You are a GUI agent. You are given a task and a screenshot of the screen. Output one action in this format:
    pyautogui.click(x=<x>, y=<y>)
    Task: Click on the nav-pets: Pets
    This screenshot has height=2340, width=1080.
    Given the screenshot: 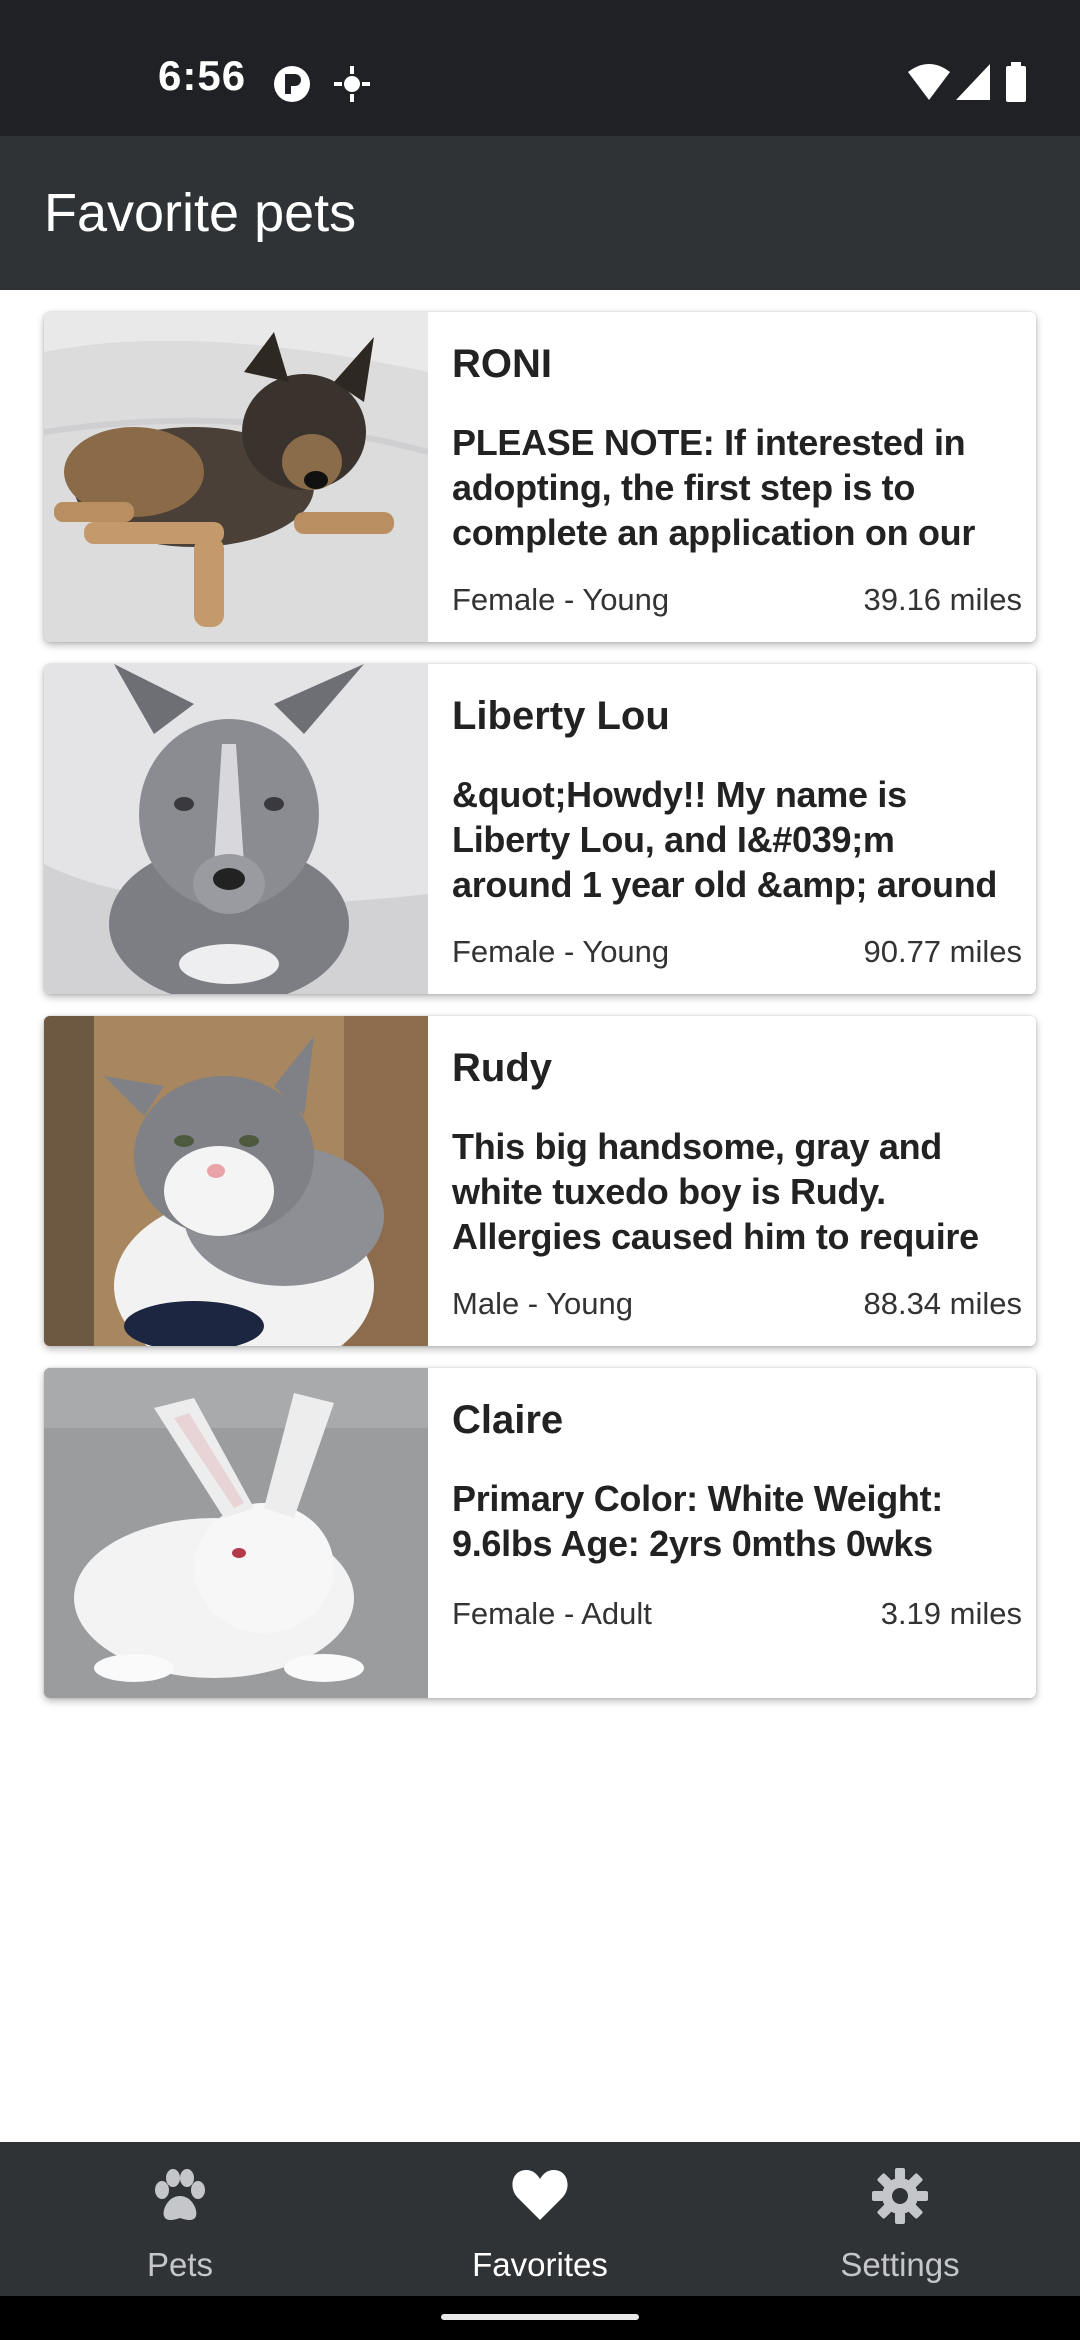 What is the action you would take?
    pyautogui.click(x=180, y=2219)
    